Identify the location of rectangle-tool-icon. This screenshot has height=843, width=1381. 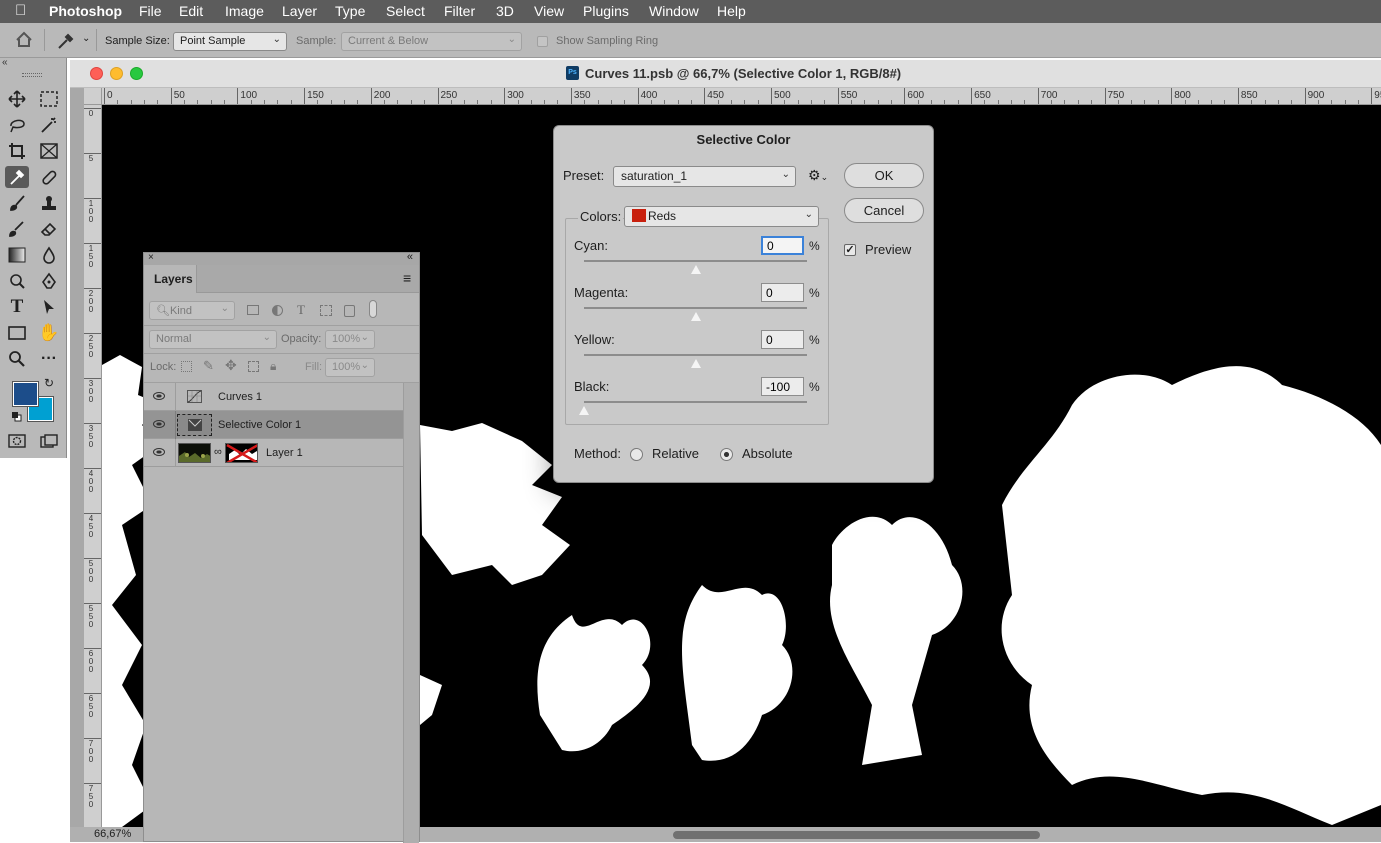
(17, 333).